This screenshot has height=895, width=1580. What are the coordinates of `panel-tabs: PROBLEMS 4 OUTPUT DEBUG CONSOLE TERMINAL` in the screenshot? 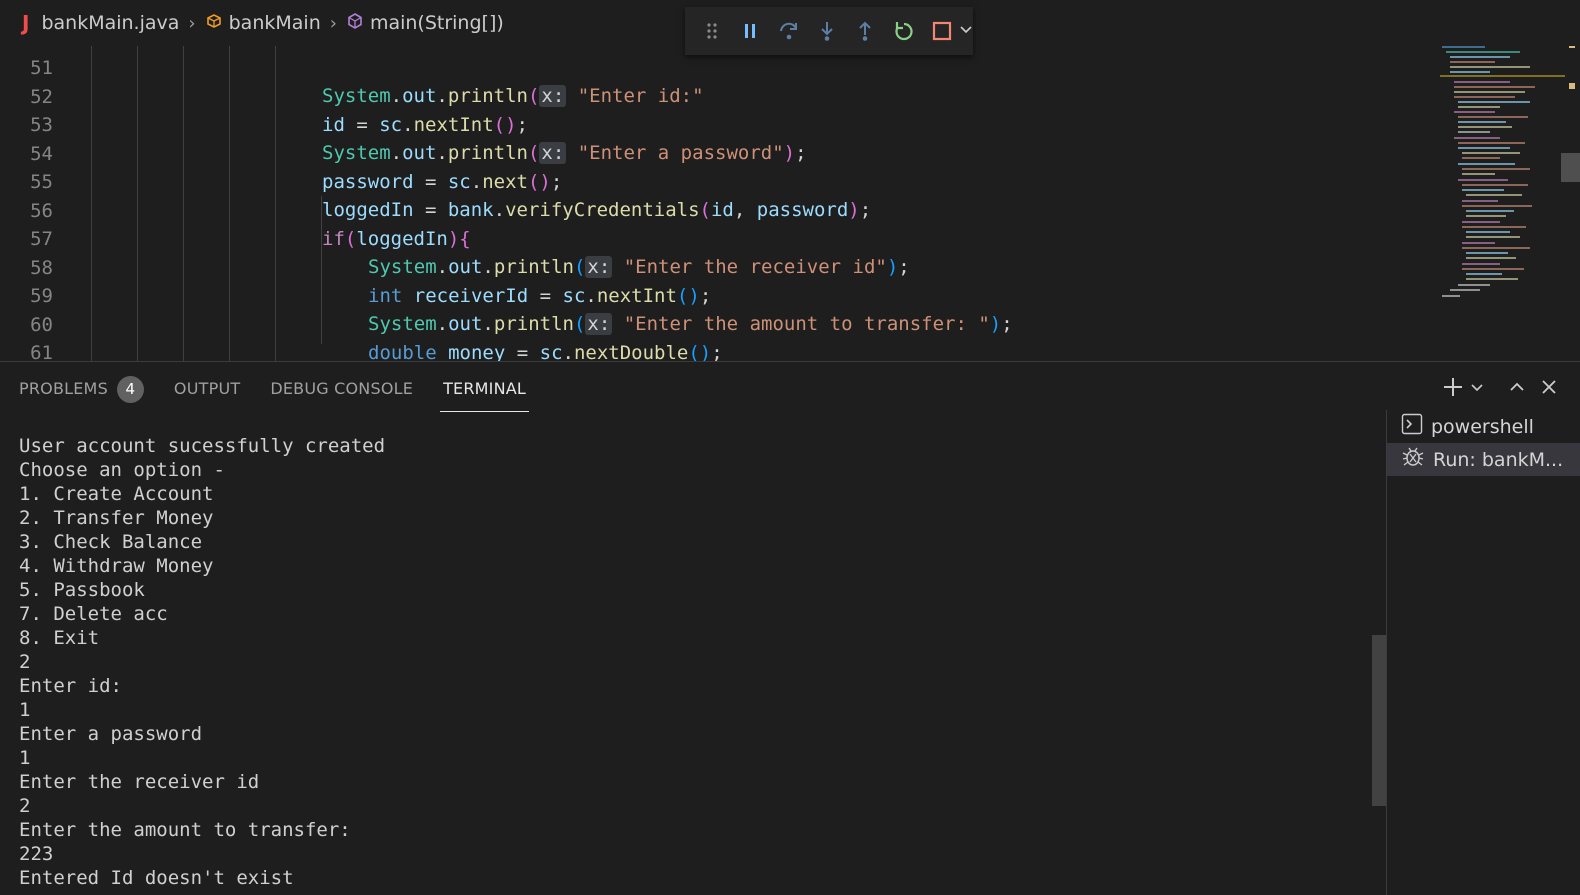 It's located at (274, 393).